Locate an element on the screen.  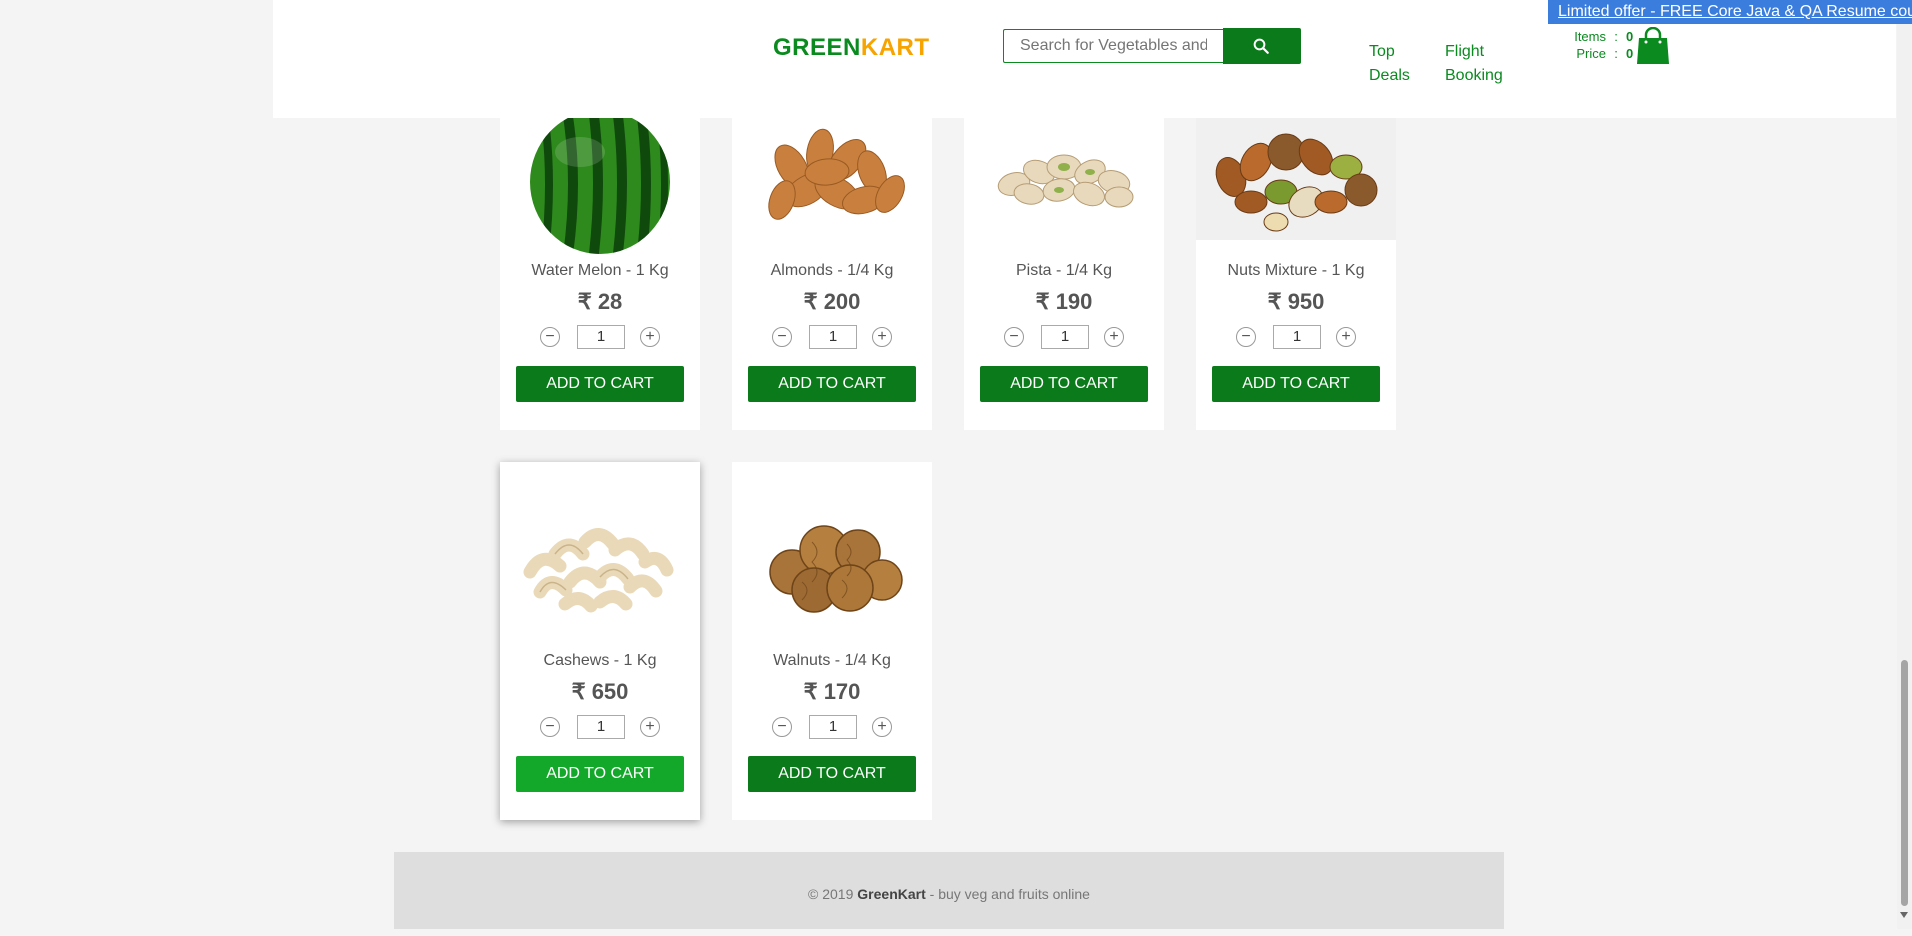
product-name: Almonds - 1/4 Kg is located at coordinates (832, 270).